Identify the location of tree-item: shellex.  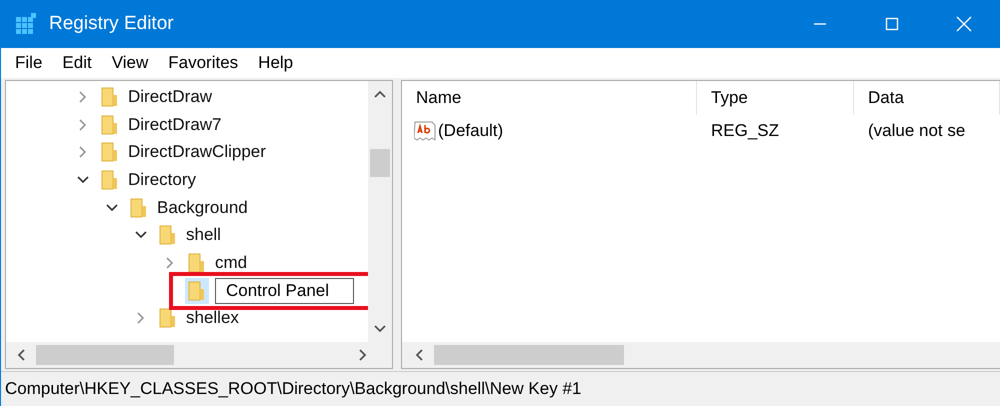
(212, 318).